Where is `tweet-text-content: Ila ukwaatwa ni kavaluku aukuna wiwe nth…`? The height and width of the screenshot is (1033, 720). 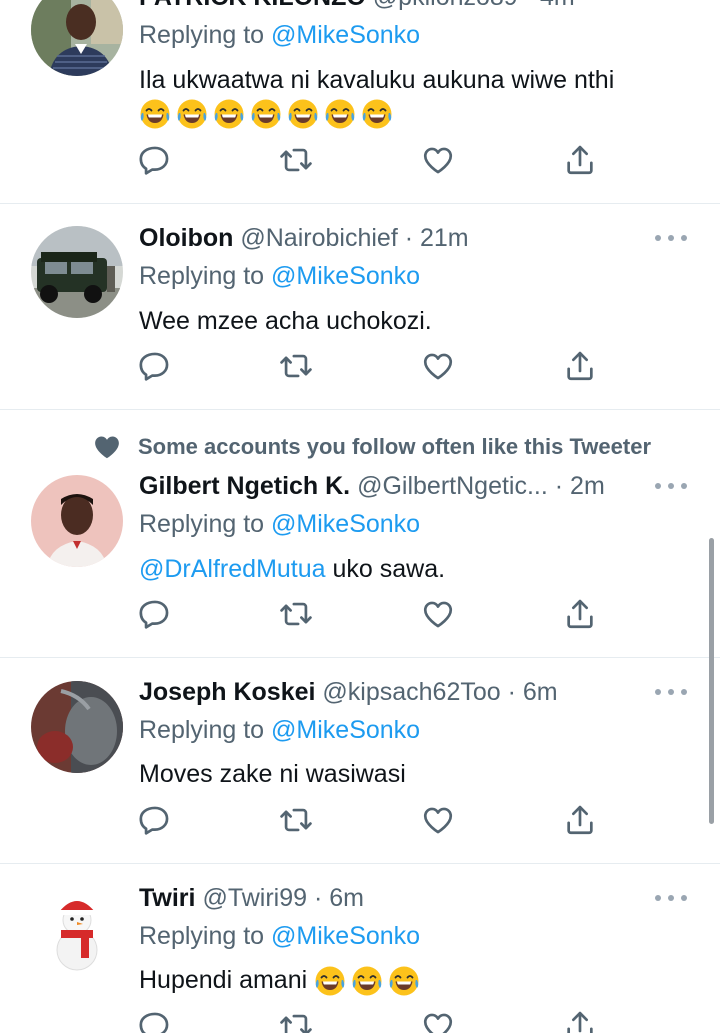
tweet-text-content: Ila ukwaatwa ni kavaluku aukuna wiwe nth… is located at coordinates (377, 80).